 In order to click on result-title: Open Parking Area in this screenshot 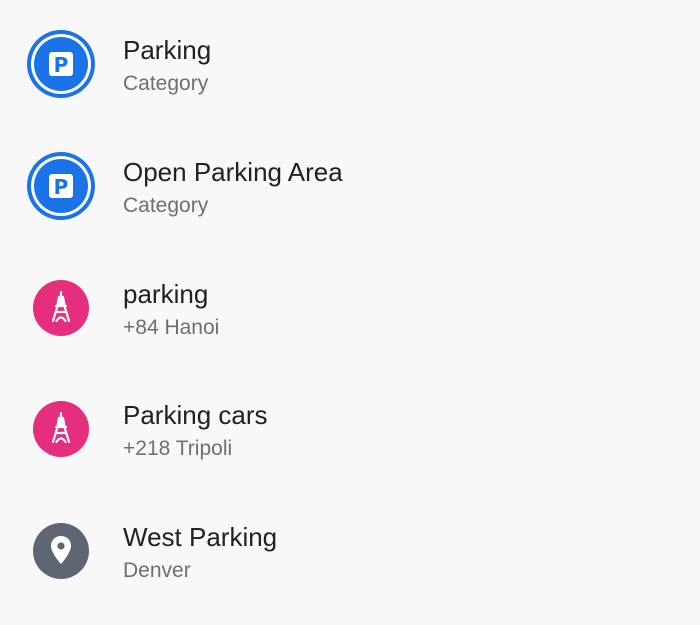, I will do `click(233, 172)`.